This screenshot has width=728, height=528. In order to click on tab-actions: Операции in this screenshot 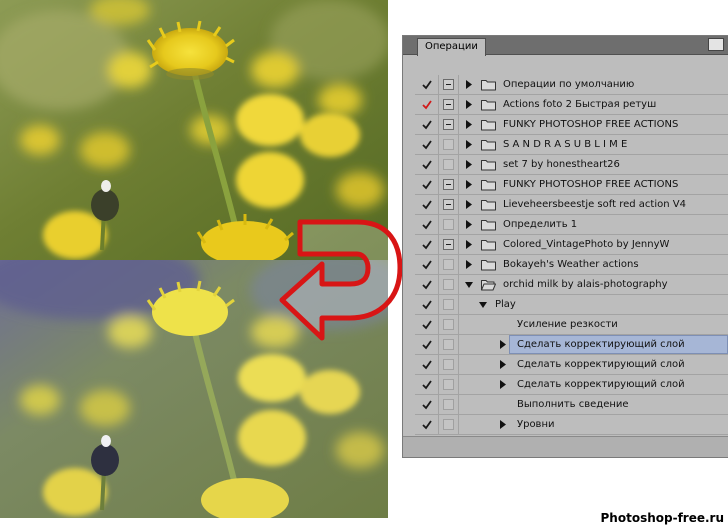, I will do `click(451, 47)`.